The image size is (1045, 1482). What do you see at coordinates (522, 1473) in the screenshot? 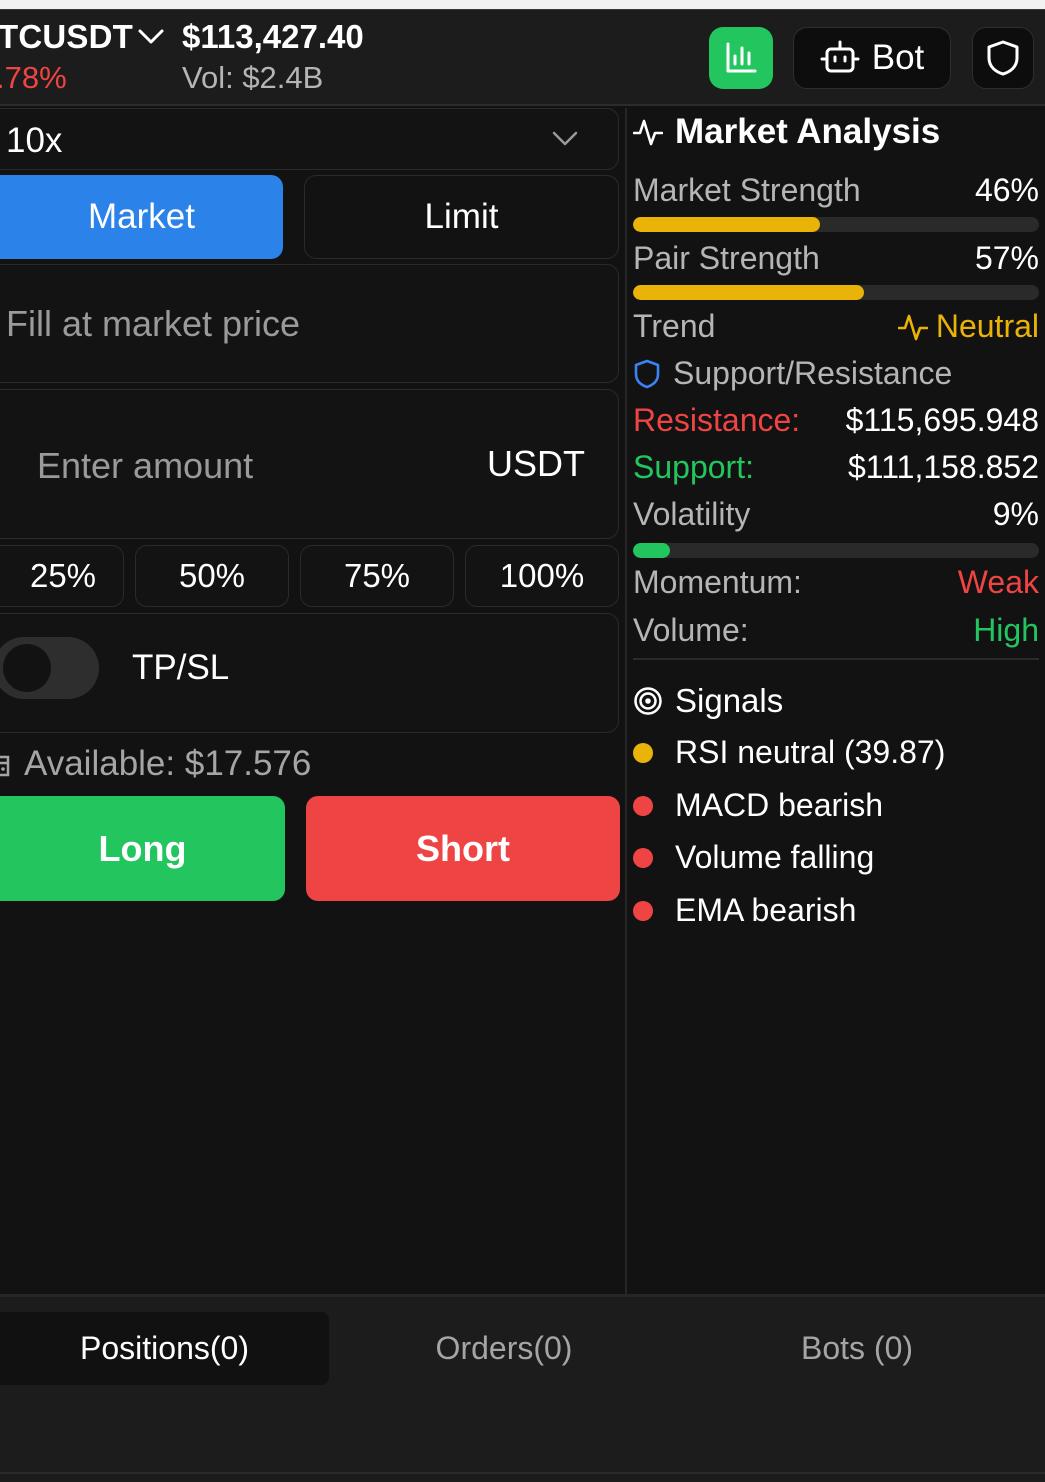
I see `bottom-border` at bounding box center [522, 1473].